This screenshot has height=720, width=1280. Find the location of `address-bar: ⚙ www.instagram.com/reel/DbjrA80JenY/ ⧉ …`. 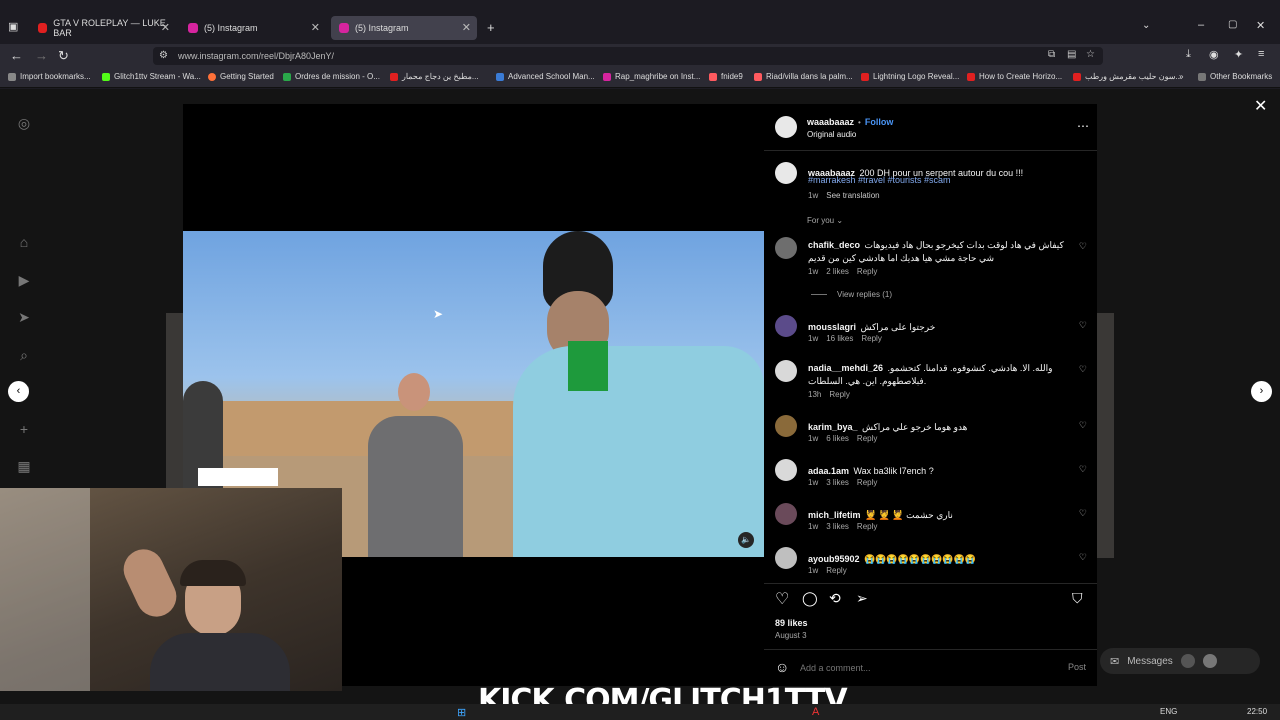

address-bar: ⚙ www.instagram.com/reel/DbjrA80JenY/ ⧉ … is located at coordinates (628, 56).